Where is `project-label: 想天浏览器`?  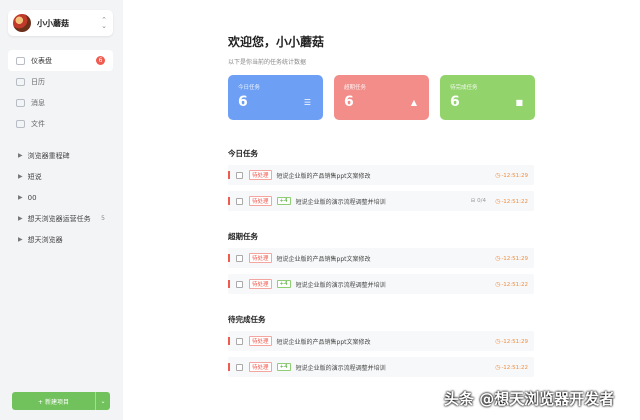 project-label: 想天浏览器 is located at coordinates (45, 239).